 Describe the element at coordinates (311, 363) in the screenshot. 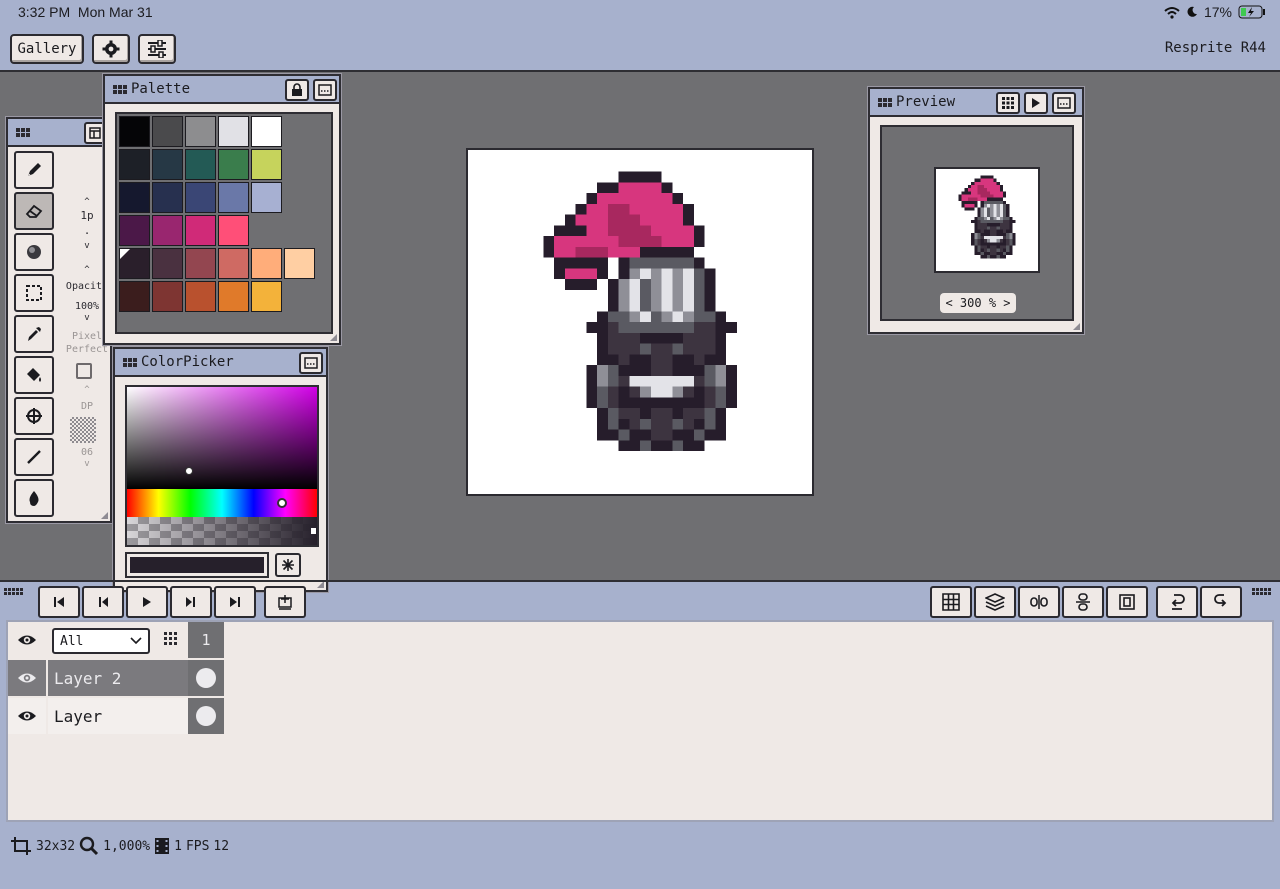

I see `color-picker-collapse-button` at that location.